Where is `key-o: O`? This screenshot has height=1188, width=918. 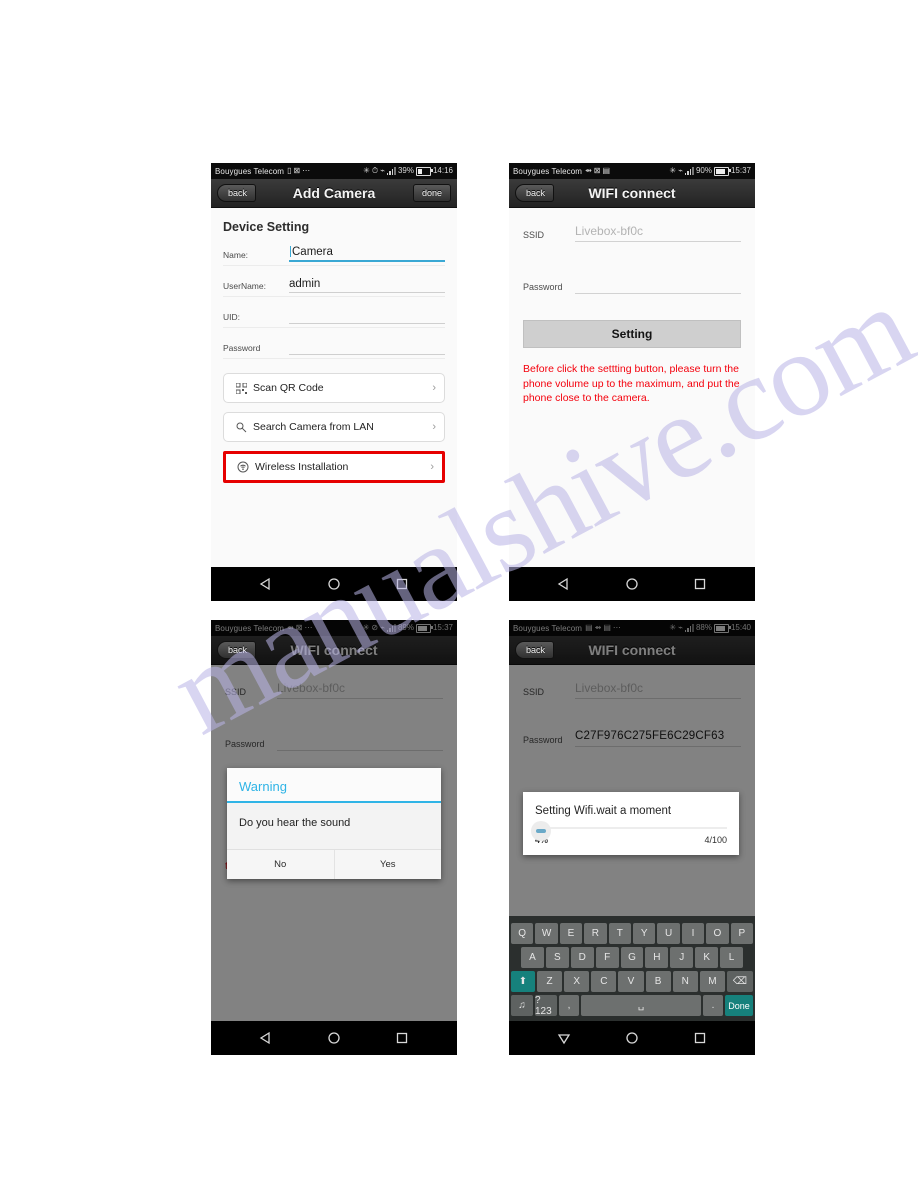 key-o: O is located at coordinates (717, 933).